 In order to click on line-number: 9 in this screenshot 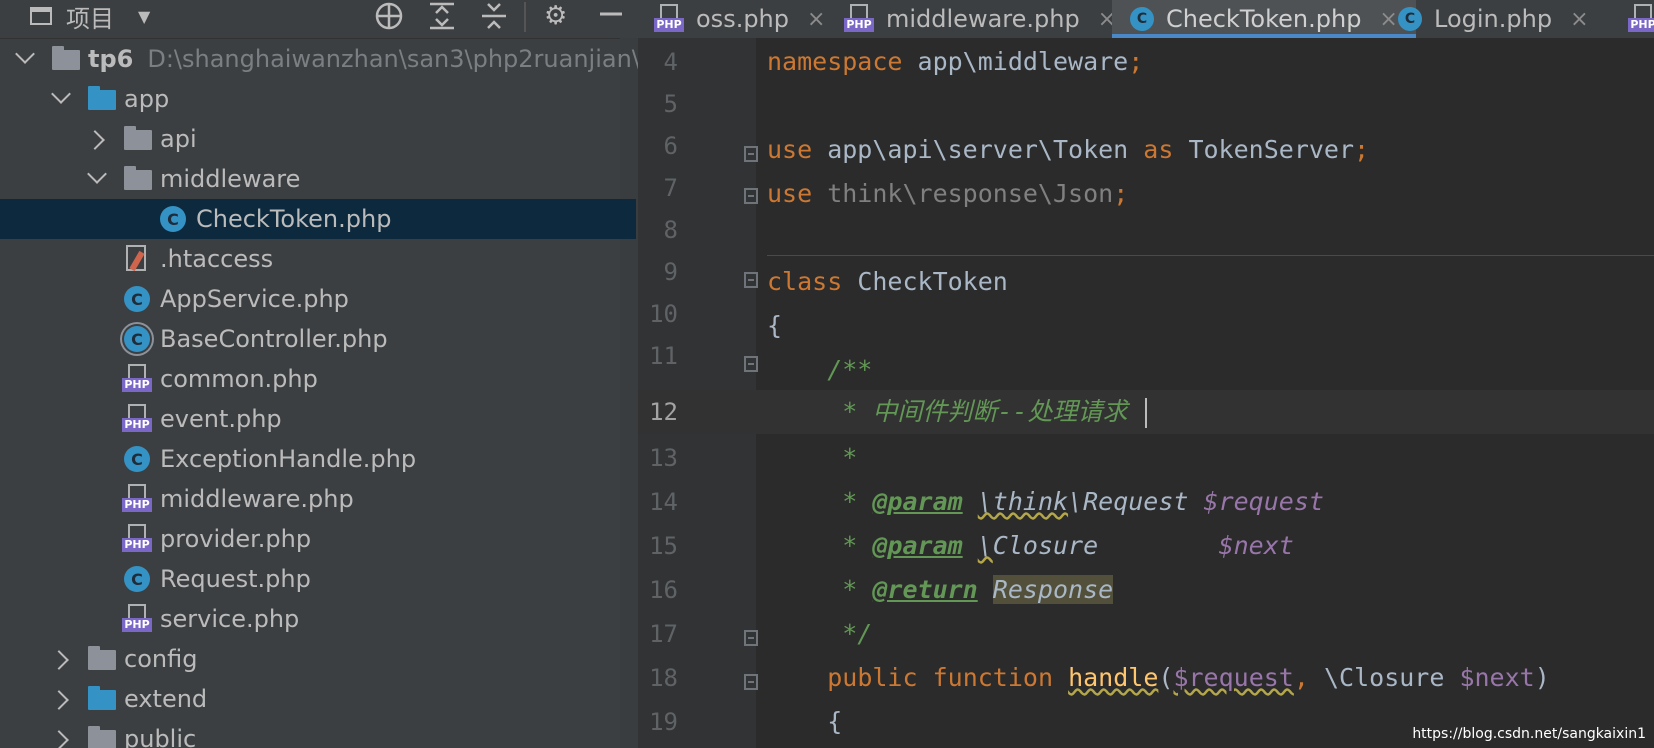, I will do `click(670, 272)`.